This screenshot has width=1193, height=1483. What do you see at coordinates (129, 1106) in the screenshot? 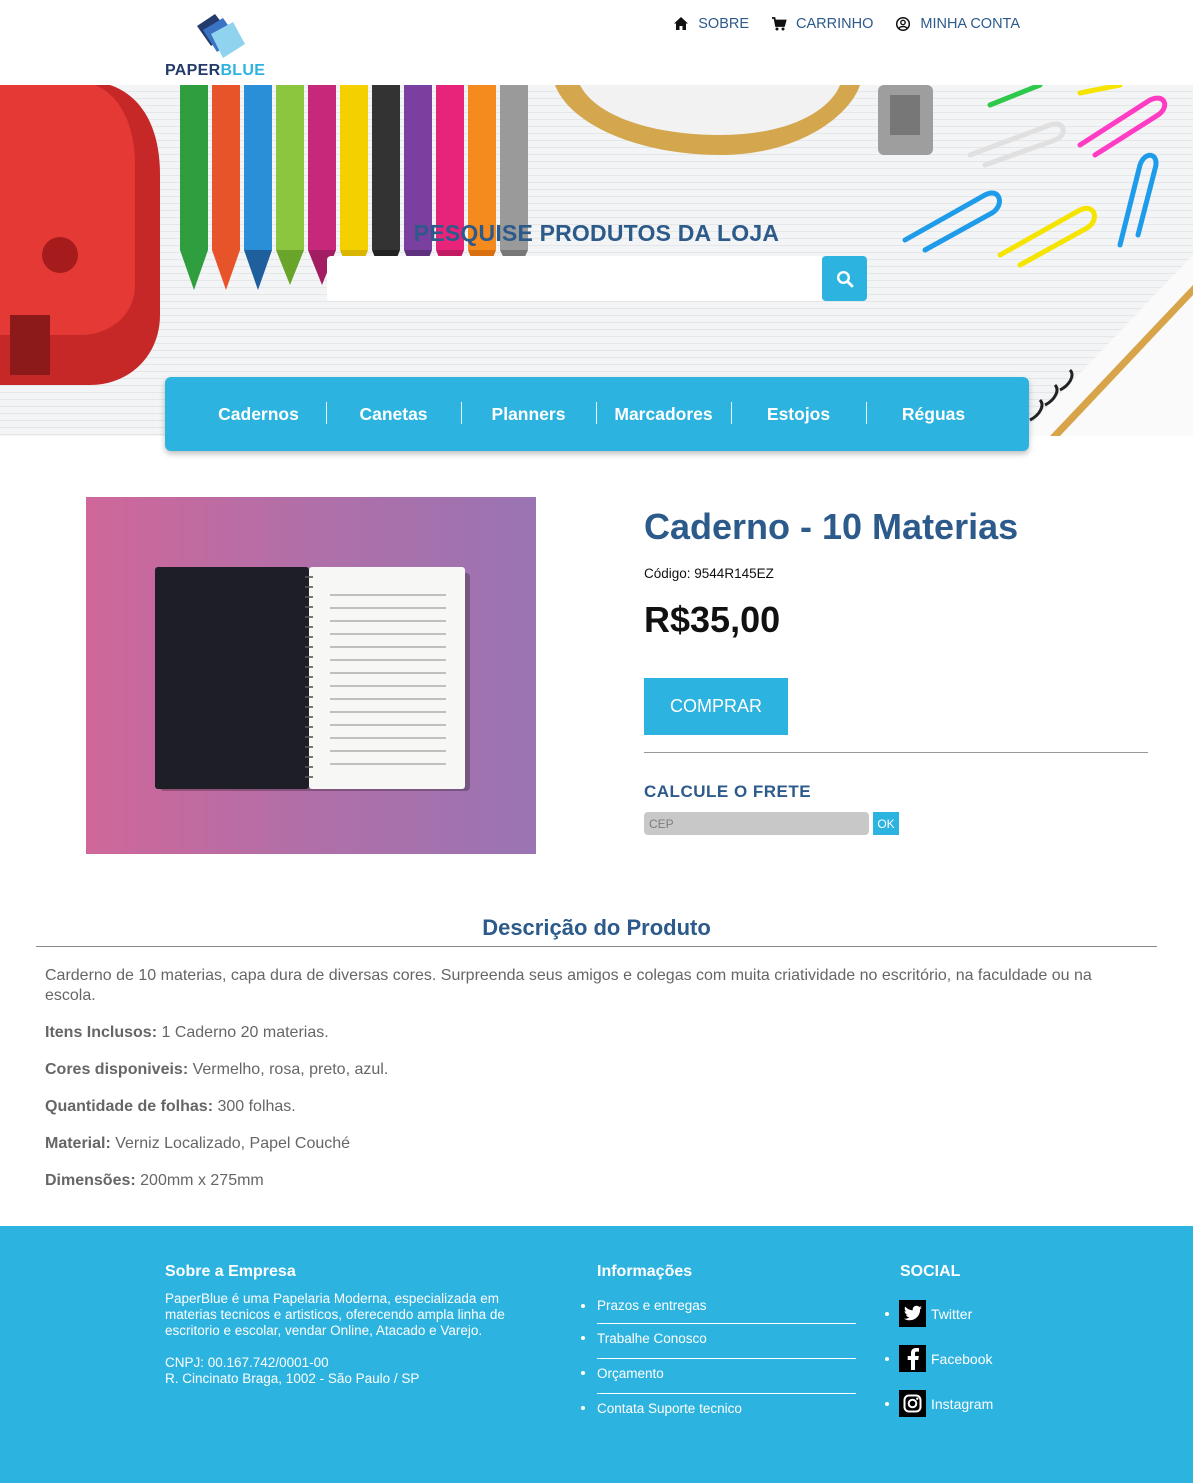
I see `spec-label: Quantidade de folhas:` at bounding box center [129, 1106].